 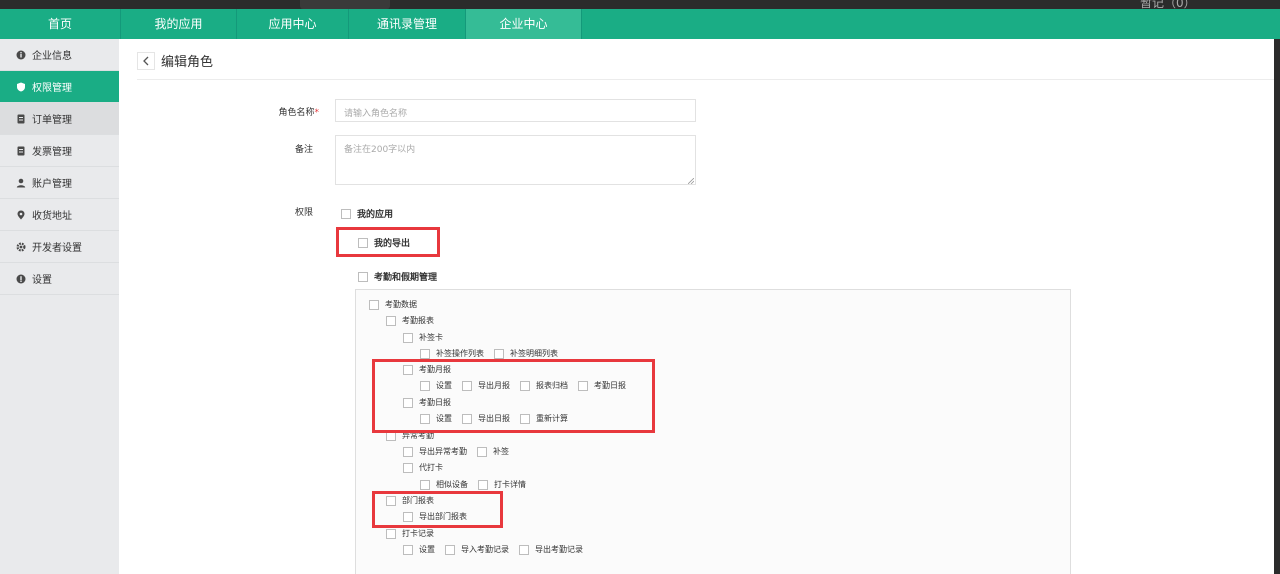 I want to click on page-title: 编辑角色, so click(x=187, y=62).